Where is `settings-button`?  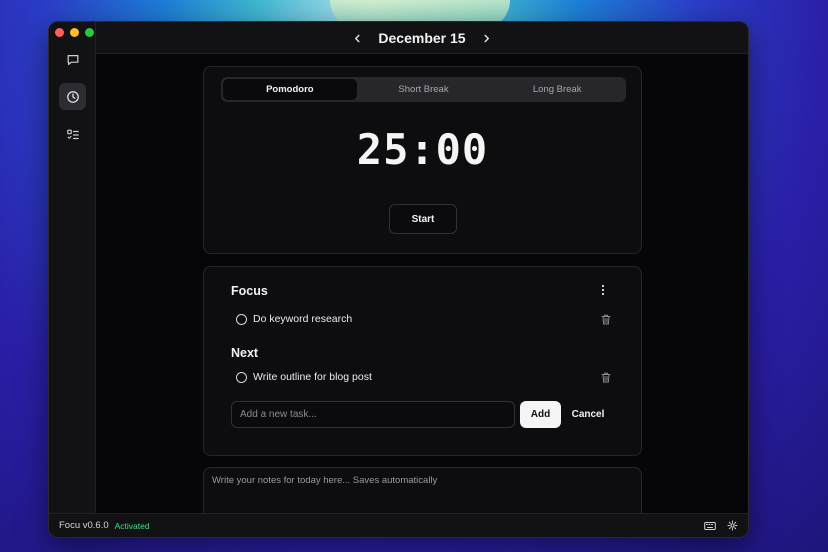
settings-button is located at coordinates (732, 525).